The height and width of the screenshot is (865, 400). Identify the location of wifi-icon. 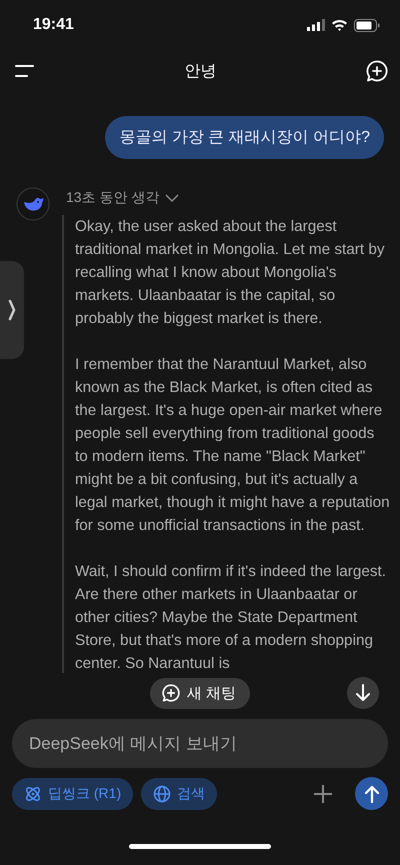
(339, 25).